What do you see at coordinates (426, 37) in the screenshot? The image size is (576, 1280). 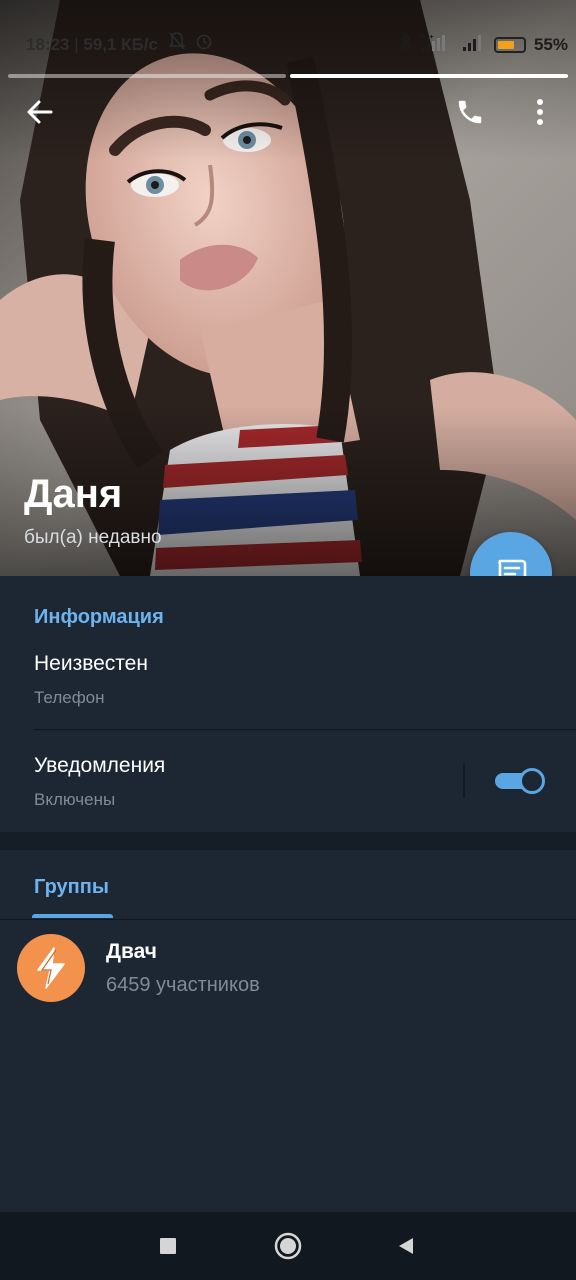 I see `svg-text: 4G+` at bounding box center [426, 37].